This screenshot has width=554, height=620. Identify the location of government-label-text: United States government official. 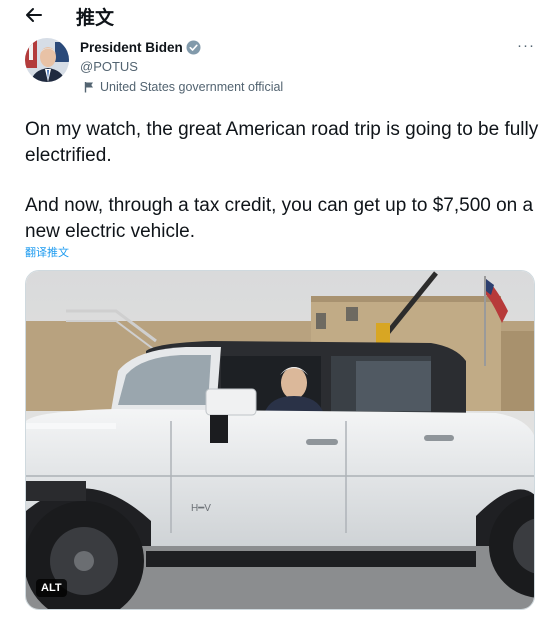
(192, 87).